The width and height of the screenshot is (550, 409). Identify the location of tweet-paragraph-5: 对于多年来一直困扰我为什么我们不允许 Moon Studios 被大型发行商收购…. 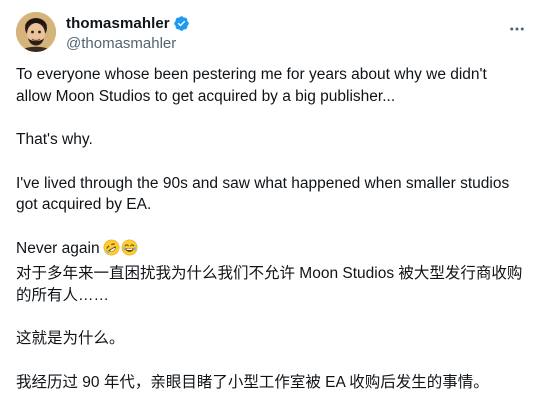
(269, 284).